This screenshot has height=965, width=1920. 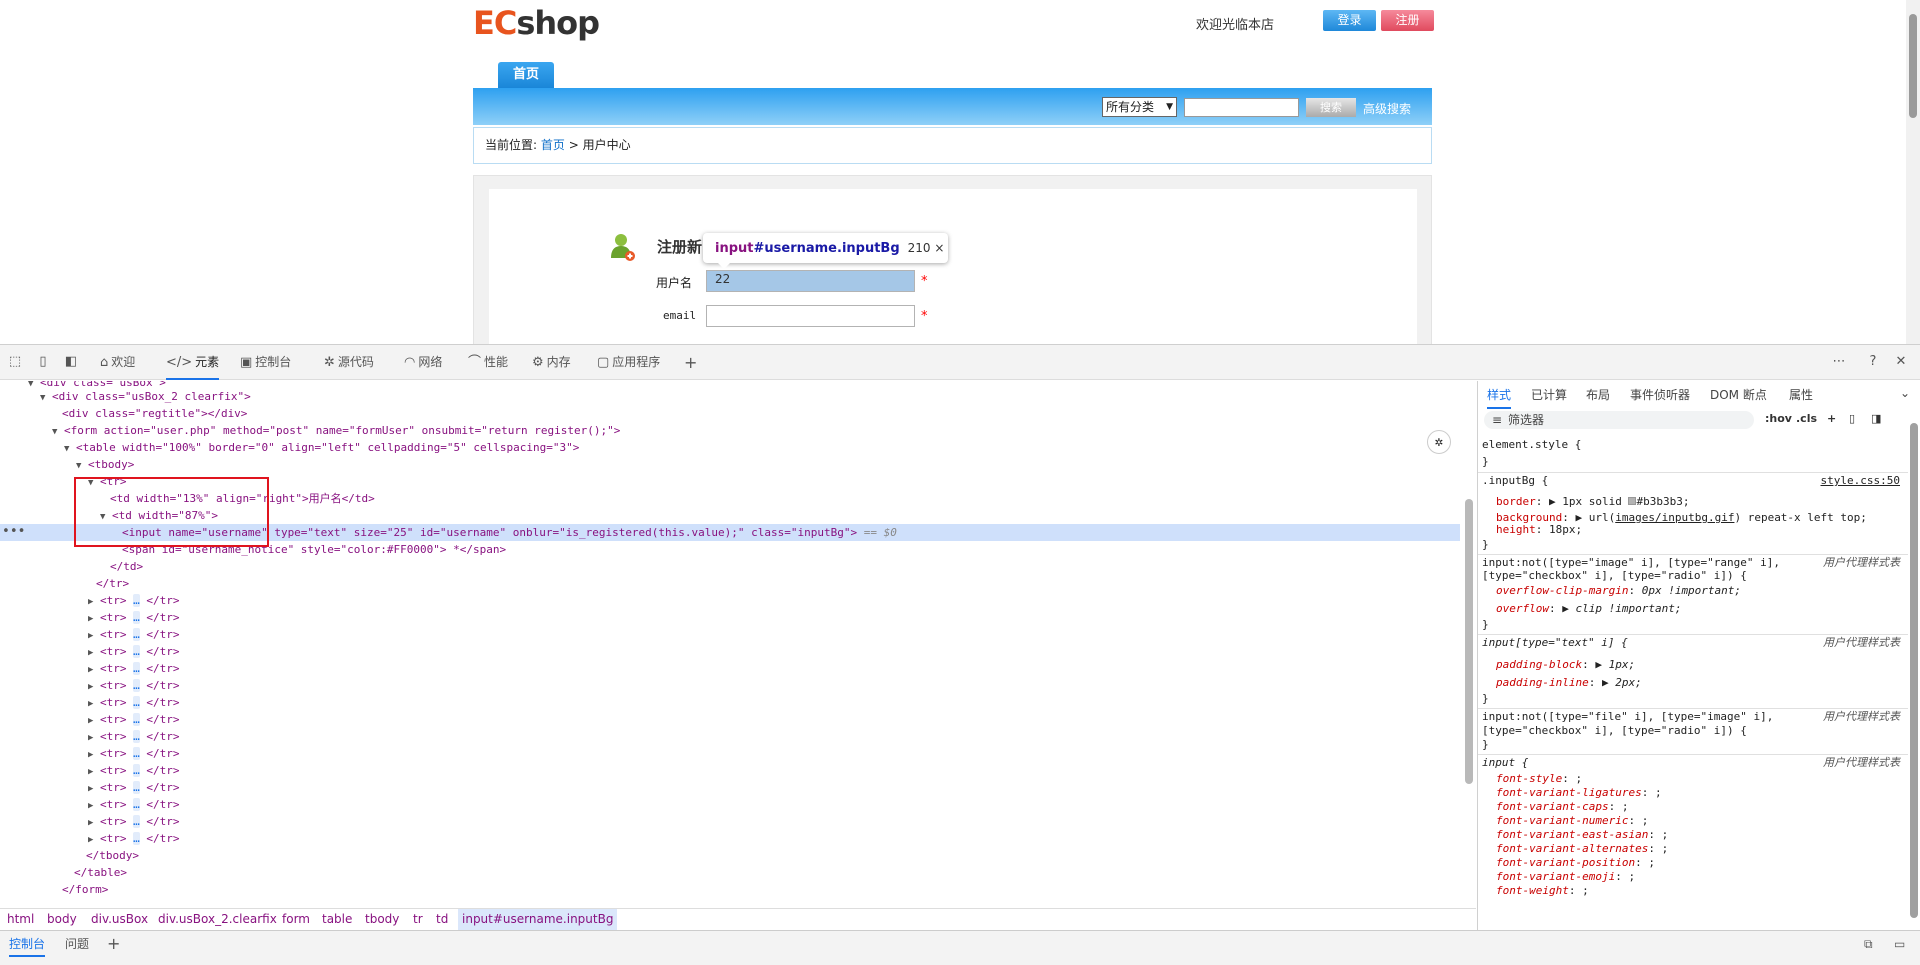 What do you see at coordinates (1619, 420) in the screenshot?
I see `filter-input: ≡ 筛选器` at bounding box center [1619, 420].